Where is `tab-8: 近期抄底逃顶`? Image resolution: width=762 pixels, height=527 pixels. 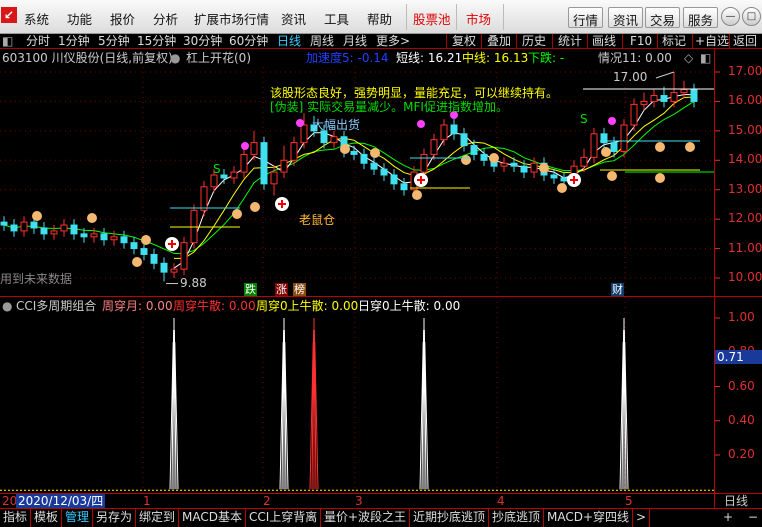
tab-8: 近期抄底逃顶 is located at coordinates (450, 518).